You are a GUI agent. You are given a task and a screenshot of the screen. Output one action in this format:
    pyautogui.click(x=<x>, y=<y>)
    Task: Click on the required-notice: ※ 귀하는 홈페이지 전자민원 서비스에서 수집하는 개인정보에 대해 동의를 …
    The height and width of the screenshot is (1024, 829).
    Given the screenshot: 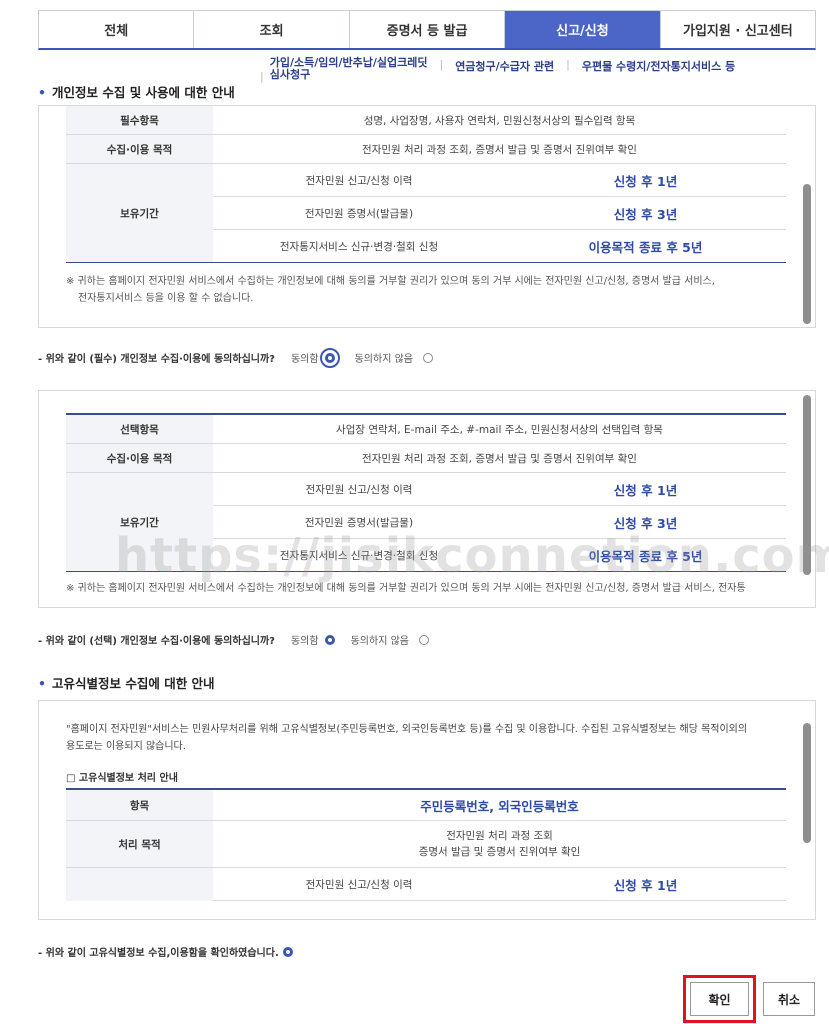 What is the action you would take?
    pyautogui.click(x=440, y=290)
    